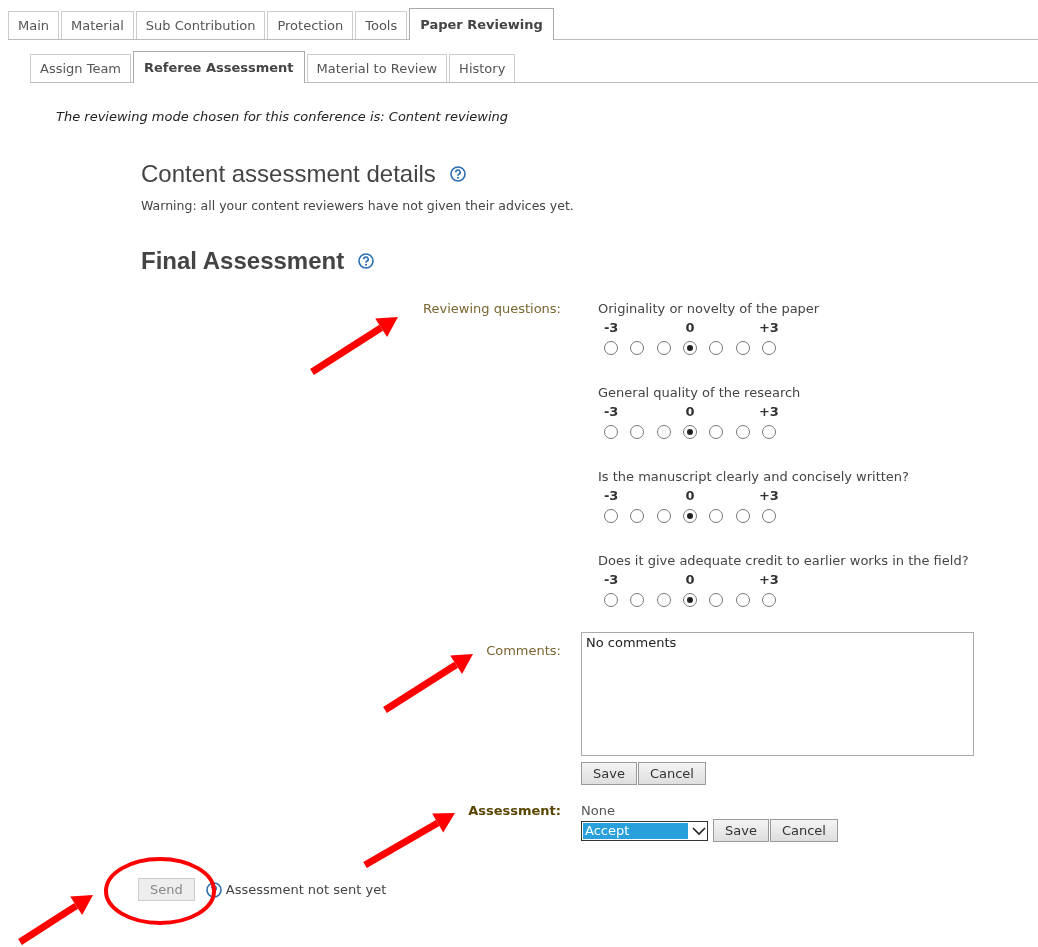  I want to click on question-text: Is the manuscript clearly and concisely written?, so click(754, 476).